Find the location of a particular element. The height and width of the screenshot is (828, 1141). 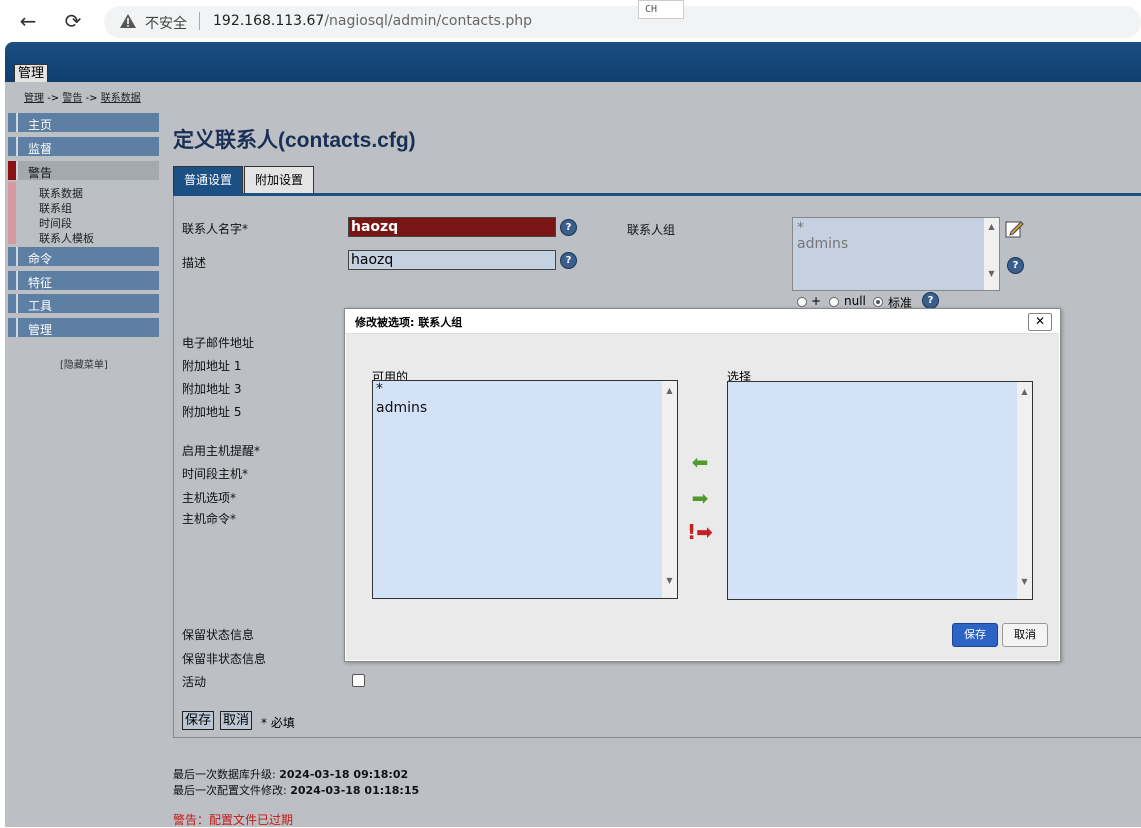

url-path: /nagiosql/admin/contacts.php is located at coordinates (428, 21).